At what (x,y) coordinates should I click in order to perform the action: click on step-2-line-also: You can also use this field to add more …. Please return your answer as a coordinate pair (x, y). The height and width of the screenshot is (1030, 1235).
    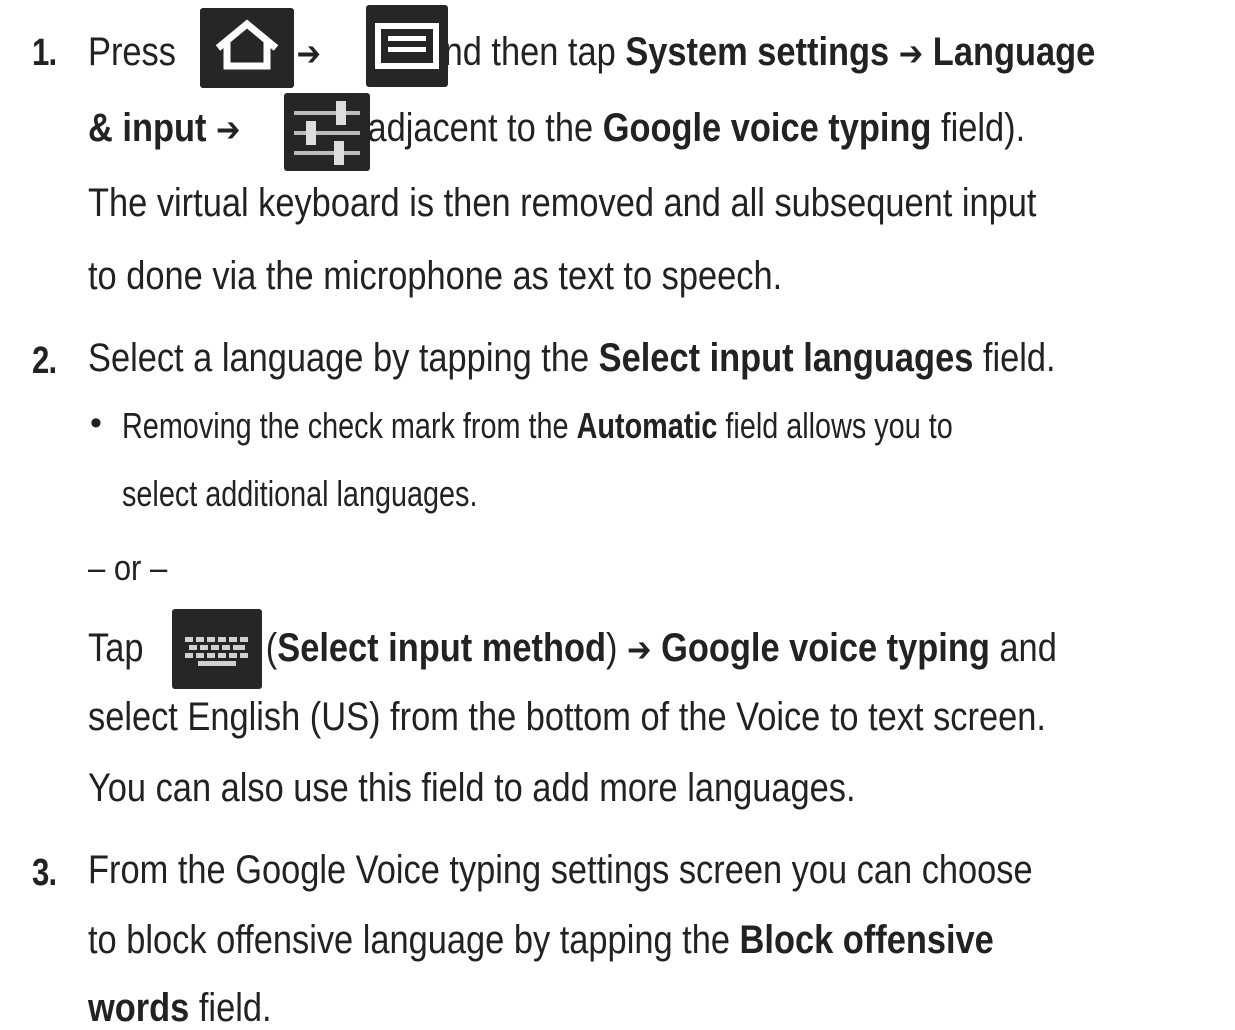
    Looking at the image, I should click on (472, 788).